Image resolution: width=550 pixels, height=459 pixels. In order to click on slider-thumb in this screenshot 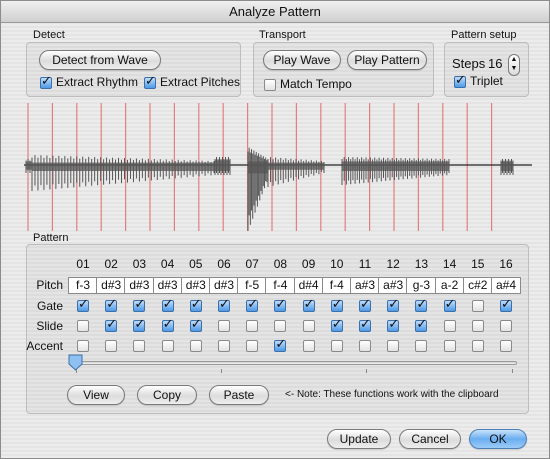, I will do `click(75, 362)`.